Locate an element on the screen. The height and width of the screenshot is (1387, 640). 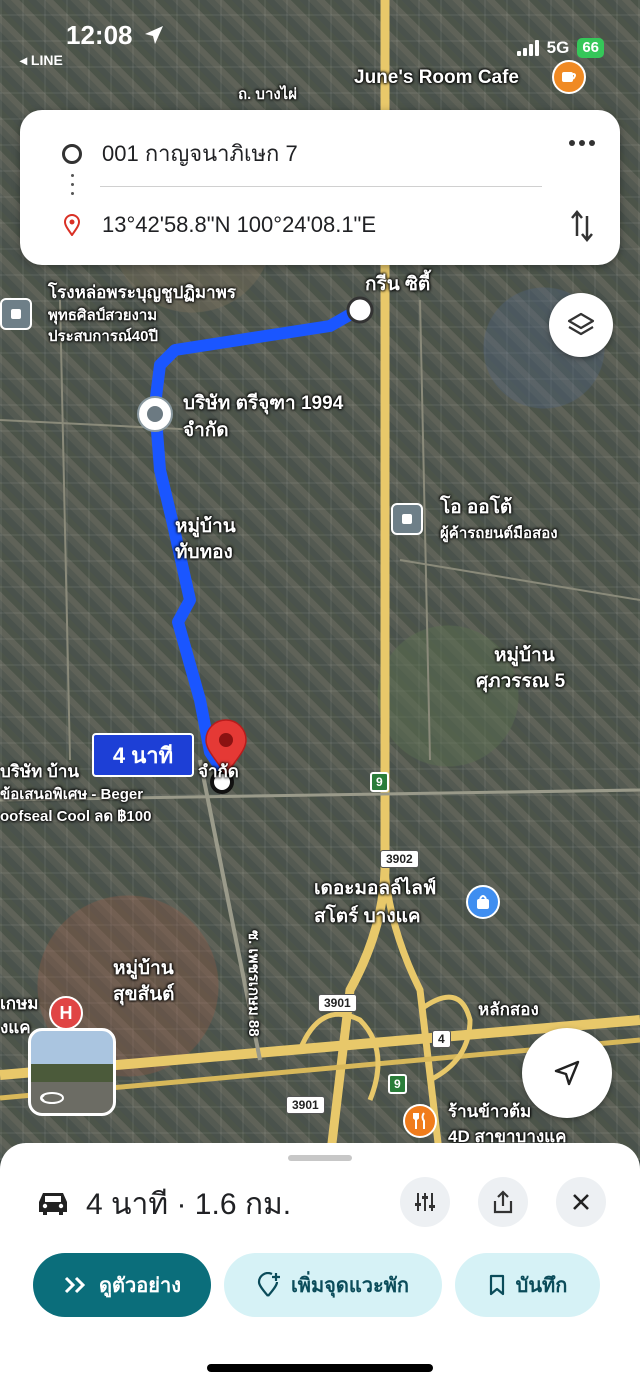
preview-button: ดูตัวอย่าง is located at coordinates (122, 1285).